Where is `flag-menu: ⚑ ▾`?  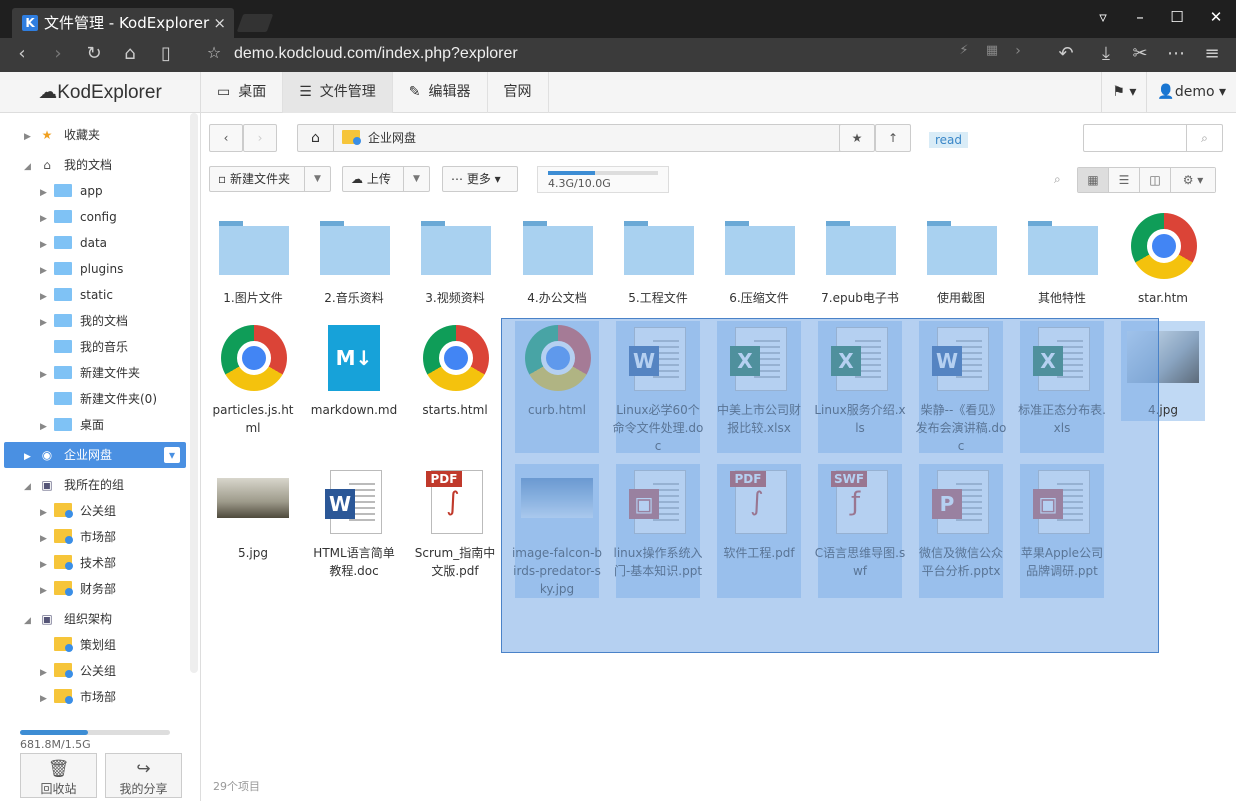 flag-menu: ⚑ ▾ is located at coordinates (1123, 92).